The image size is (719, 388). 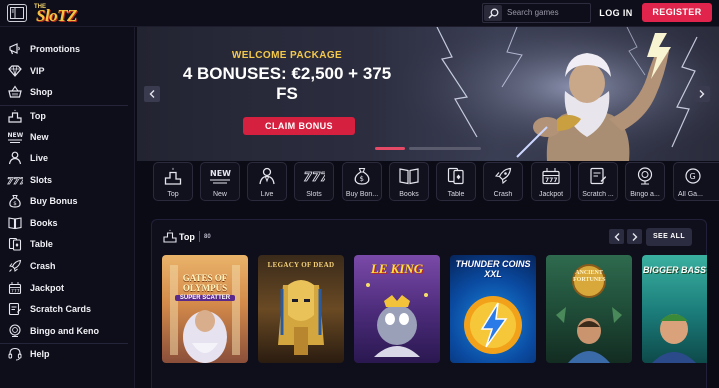 What do you see at coordinates (15, 244) in the screenshot?
I see `cards-icon` at bounding box center [15, 244].